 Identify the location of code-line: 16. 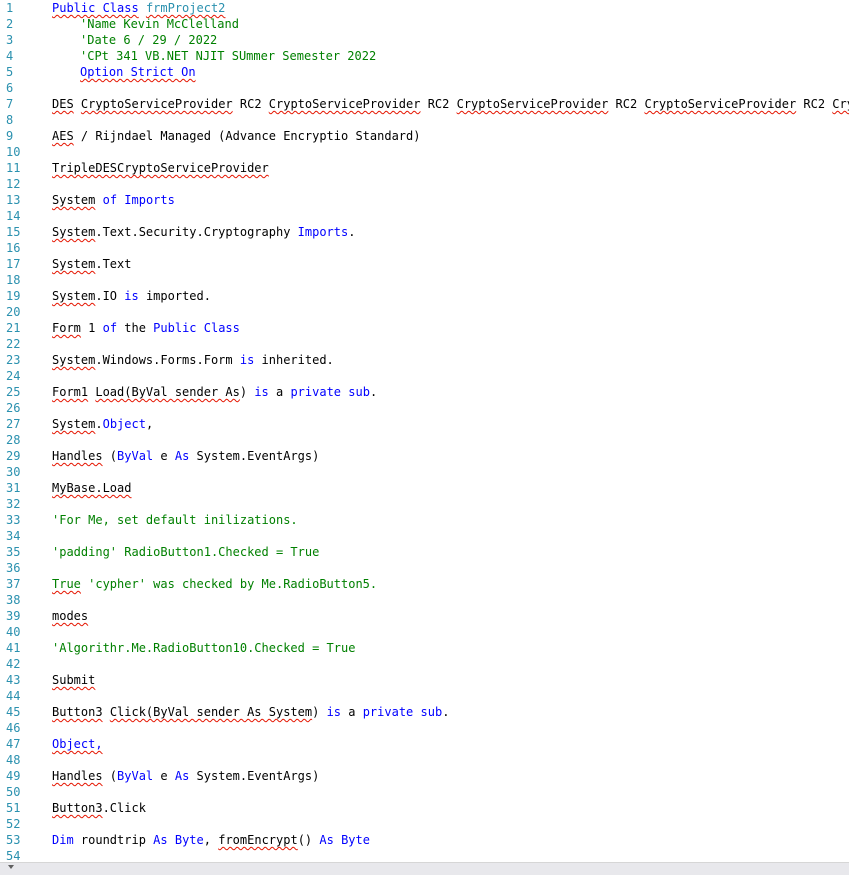
(424, 248).